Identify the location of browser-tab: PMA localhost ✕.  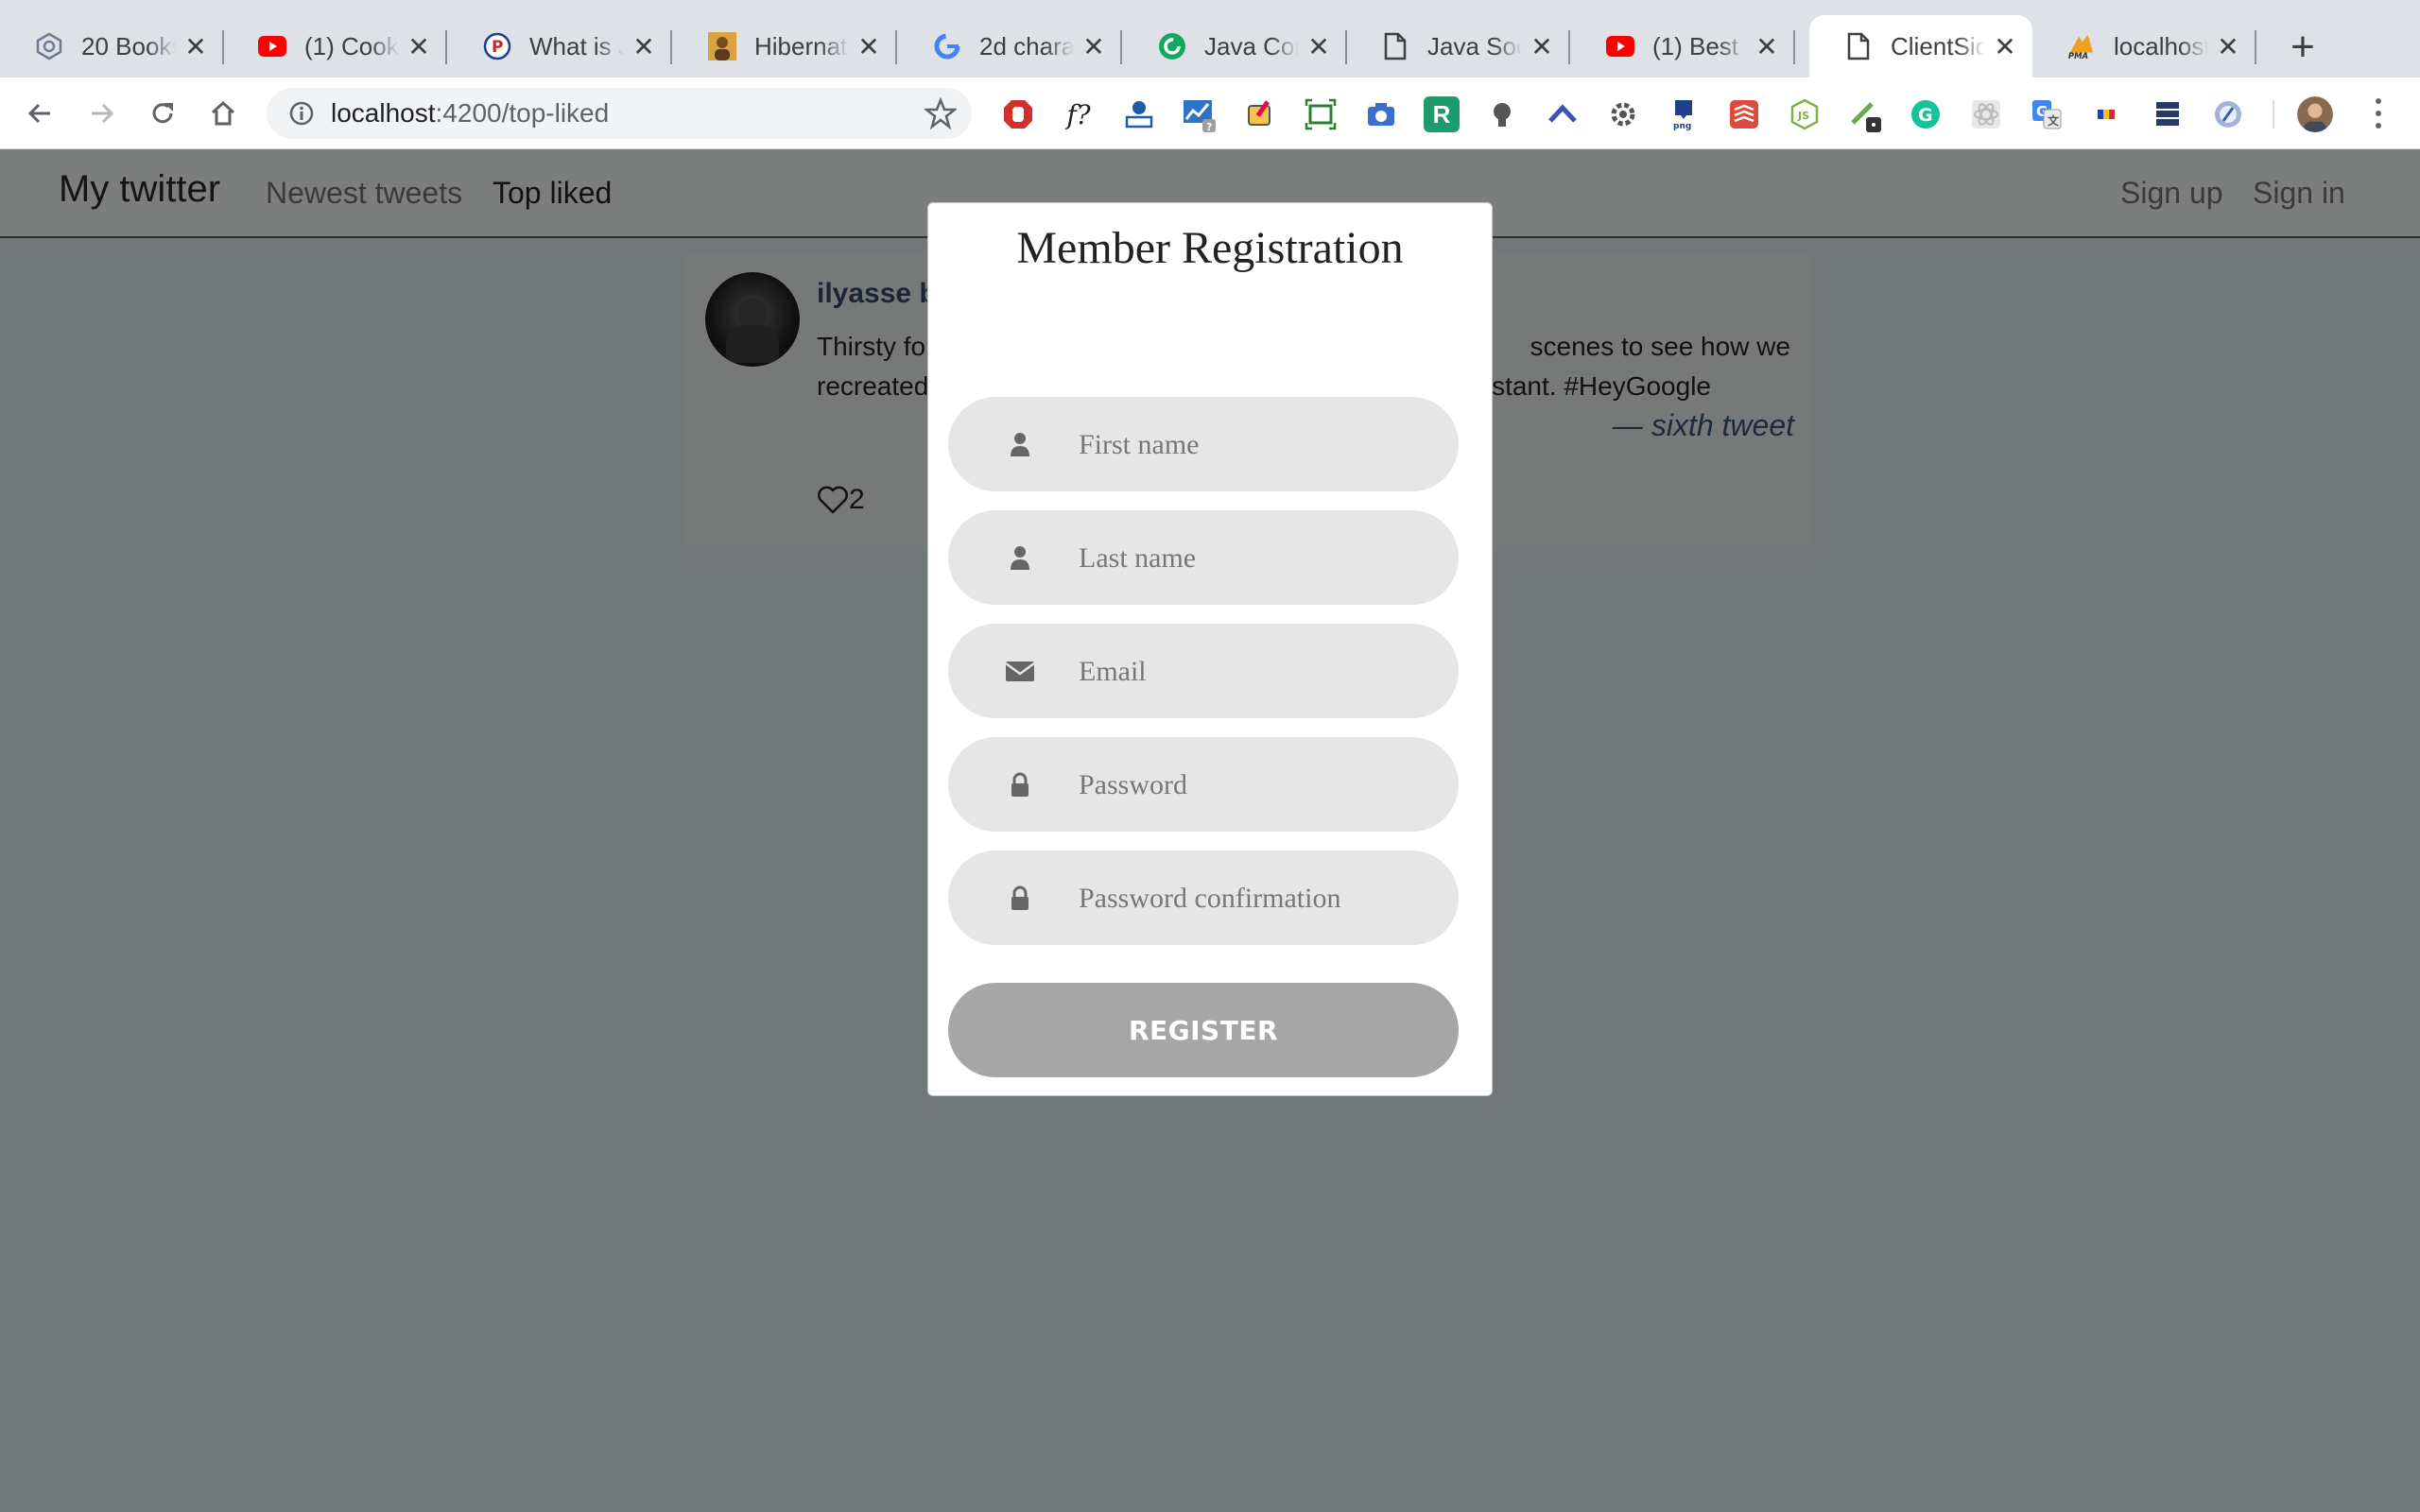
(2144, 46).